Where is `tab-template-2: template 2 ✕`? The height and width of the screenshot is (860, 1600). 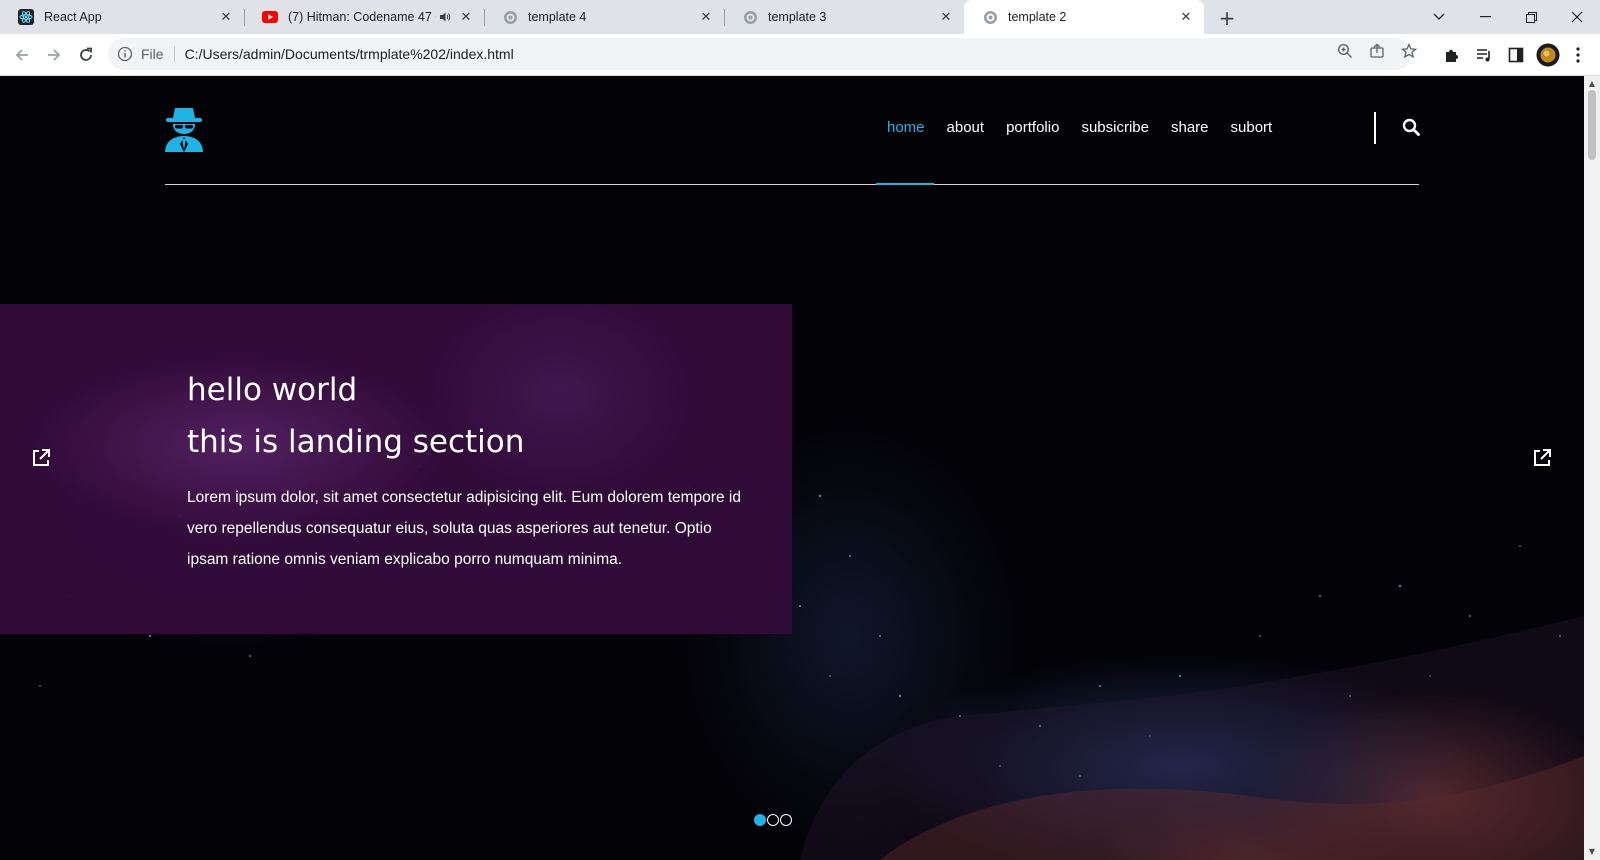
tab-template-2: template 2 ✕ is located at coordinates (1084, 17).